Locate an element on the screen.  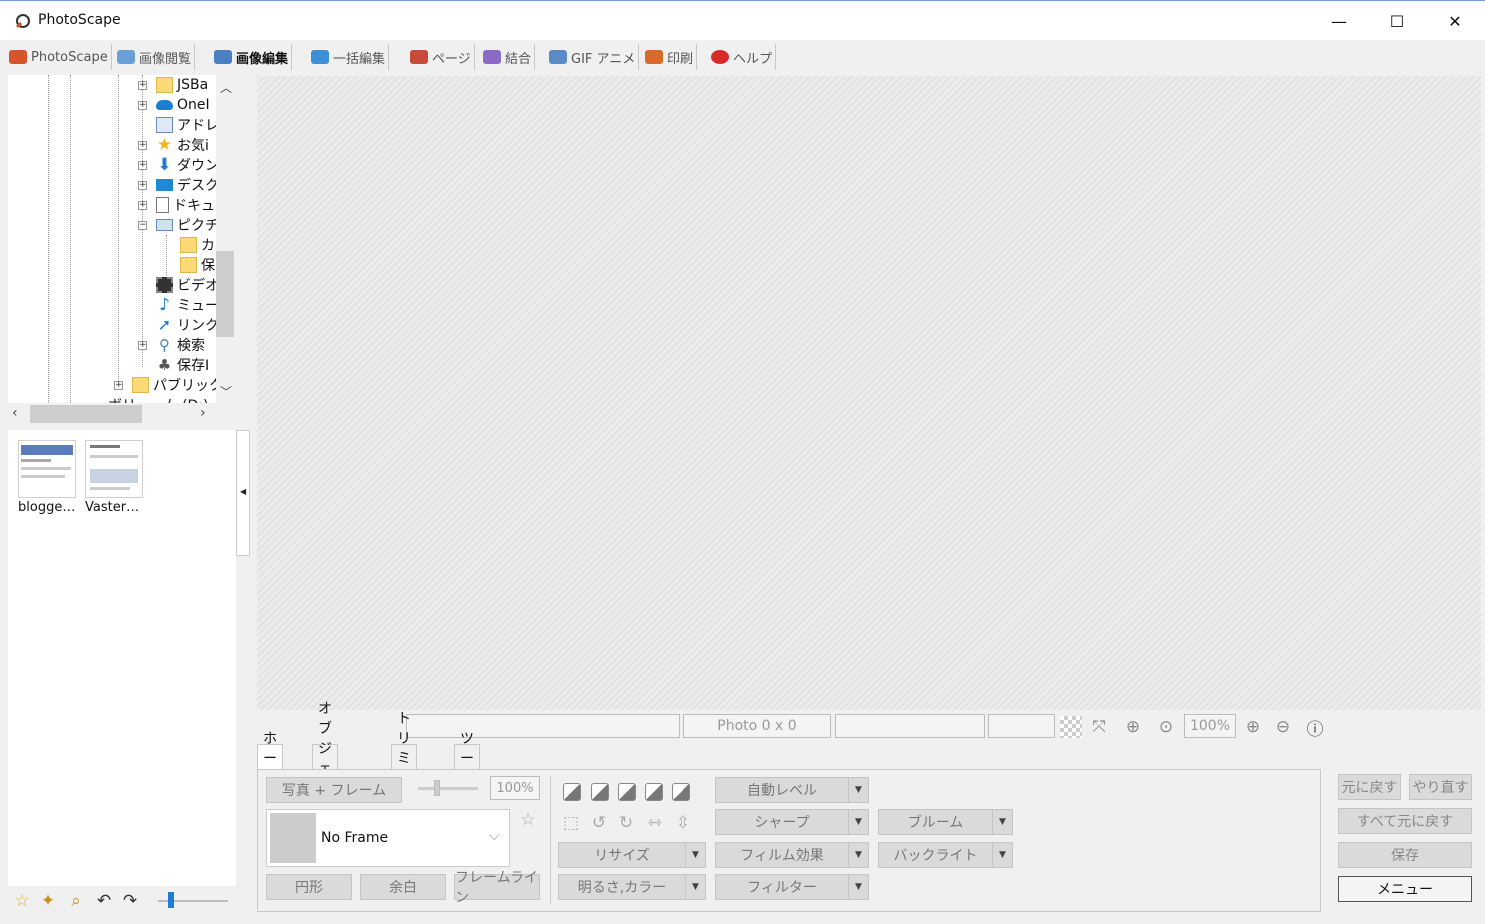
frame-select: No Frame ⌵ is located at coordinates (388, 838).